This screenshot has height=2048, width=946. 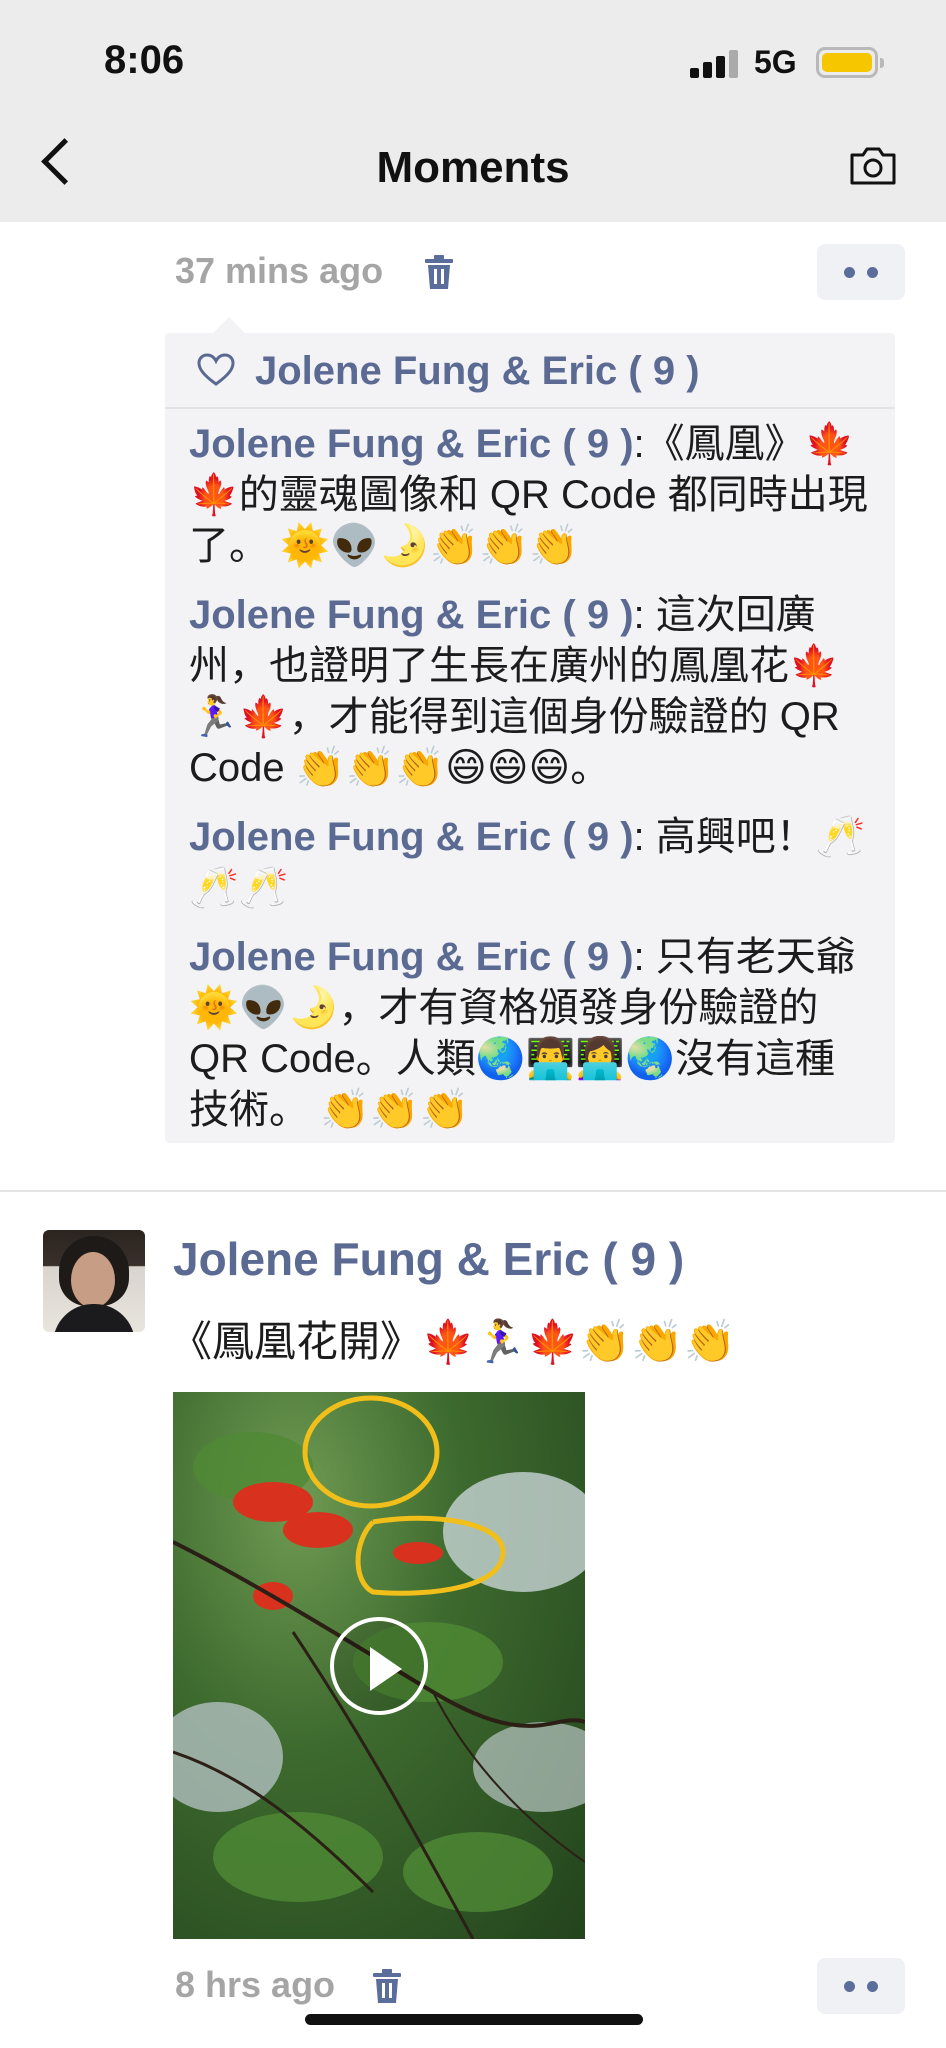 What do you see at coordinates (473, 111) in the screenshot?
I see `top-bar: 8:06 5G Moments` at bounding box center [473, 111].